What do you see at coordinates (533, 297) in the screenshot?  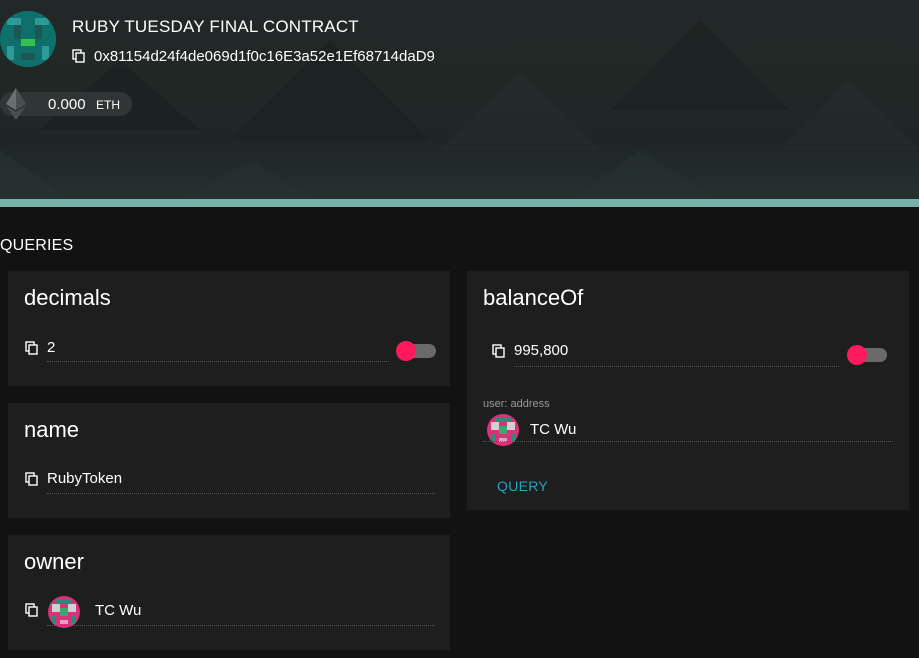 I see `card-title: balanceOf` at bounding box center [533, 297].